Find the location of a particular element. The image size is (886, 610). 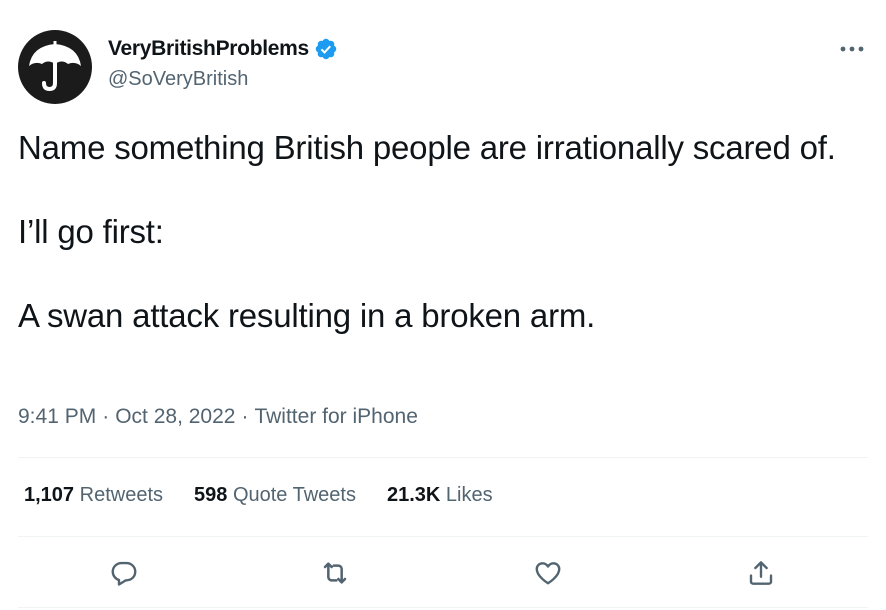

reply-button is located at coordinates (124, 573).